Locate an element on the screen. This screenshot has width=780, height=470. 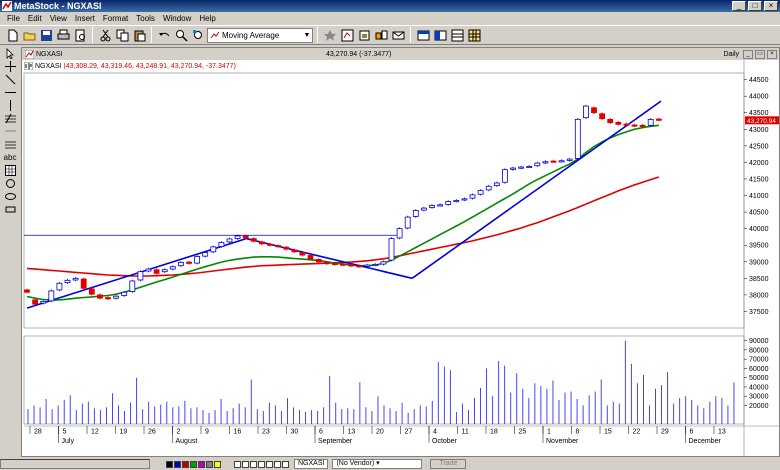
indicator-dropdown: Moving Average ▼ is located at coordinates (260, 35).